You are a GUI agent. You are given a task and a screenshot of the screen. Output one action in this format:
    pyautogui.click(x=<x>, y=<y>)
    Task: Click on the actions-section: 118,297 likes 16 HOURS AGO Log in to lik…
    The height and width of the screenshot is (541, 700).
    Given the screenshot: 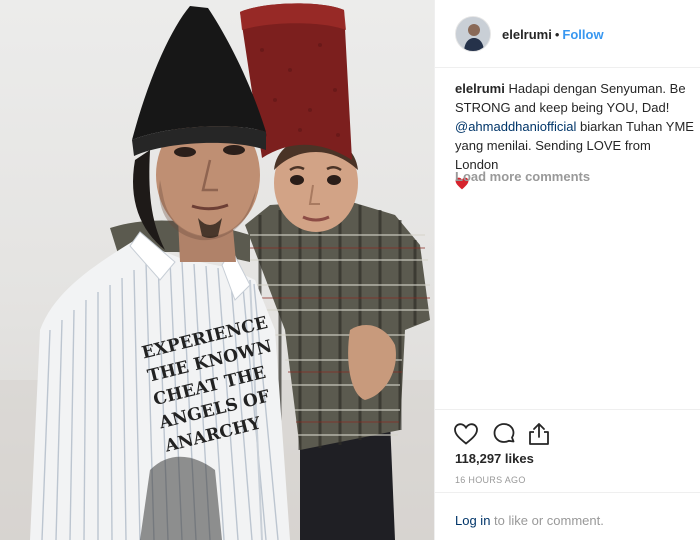 What is the action you would take?
    pyautogui.click(x=567, y=474)
    